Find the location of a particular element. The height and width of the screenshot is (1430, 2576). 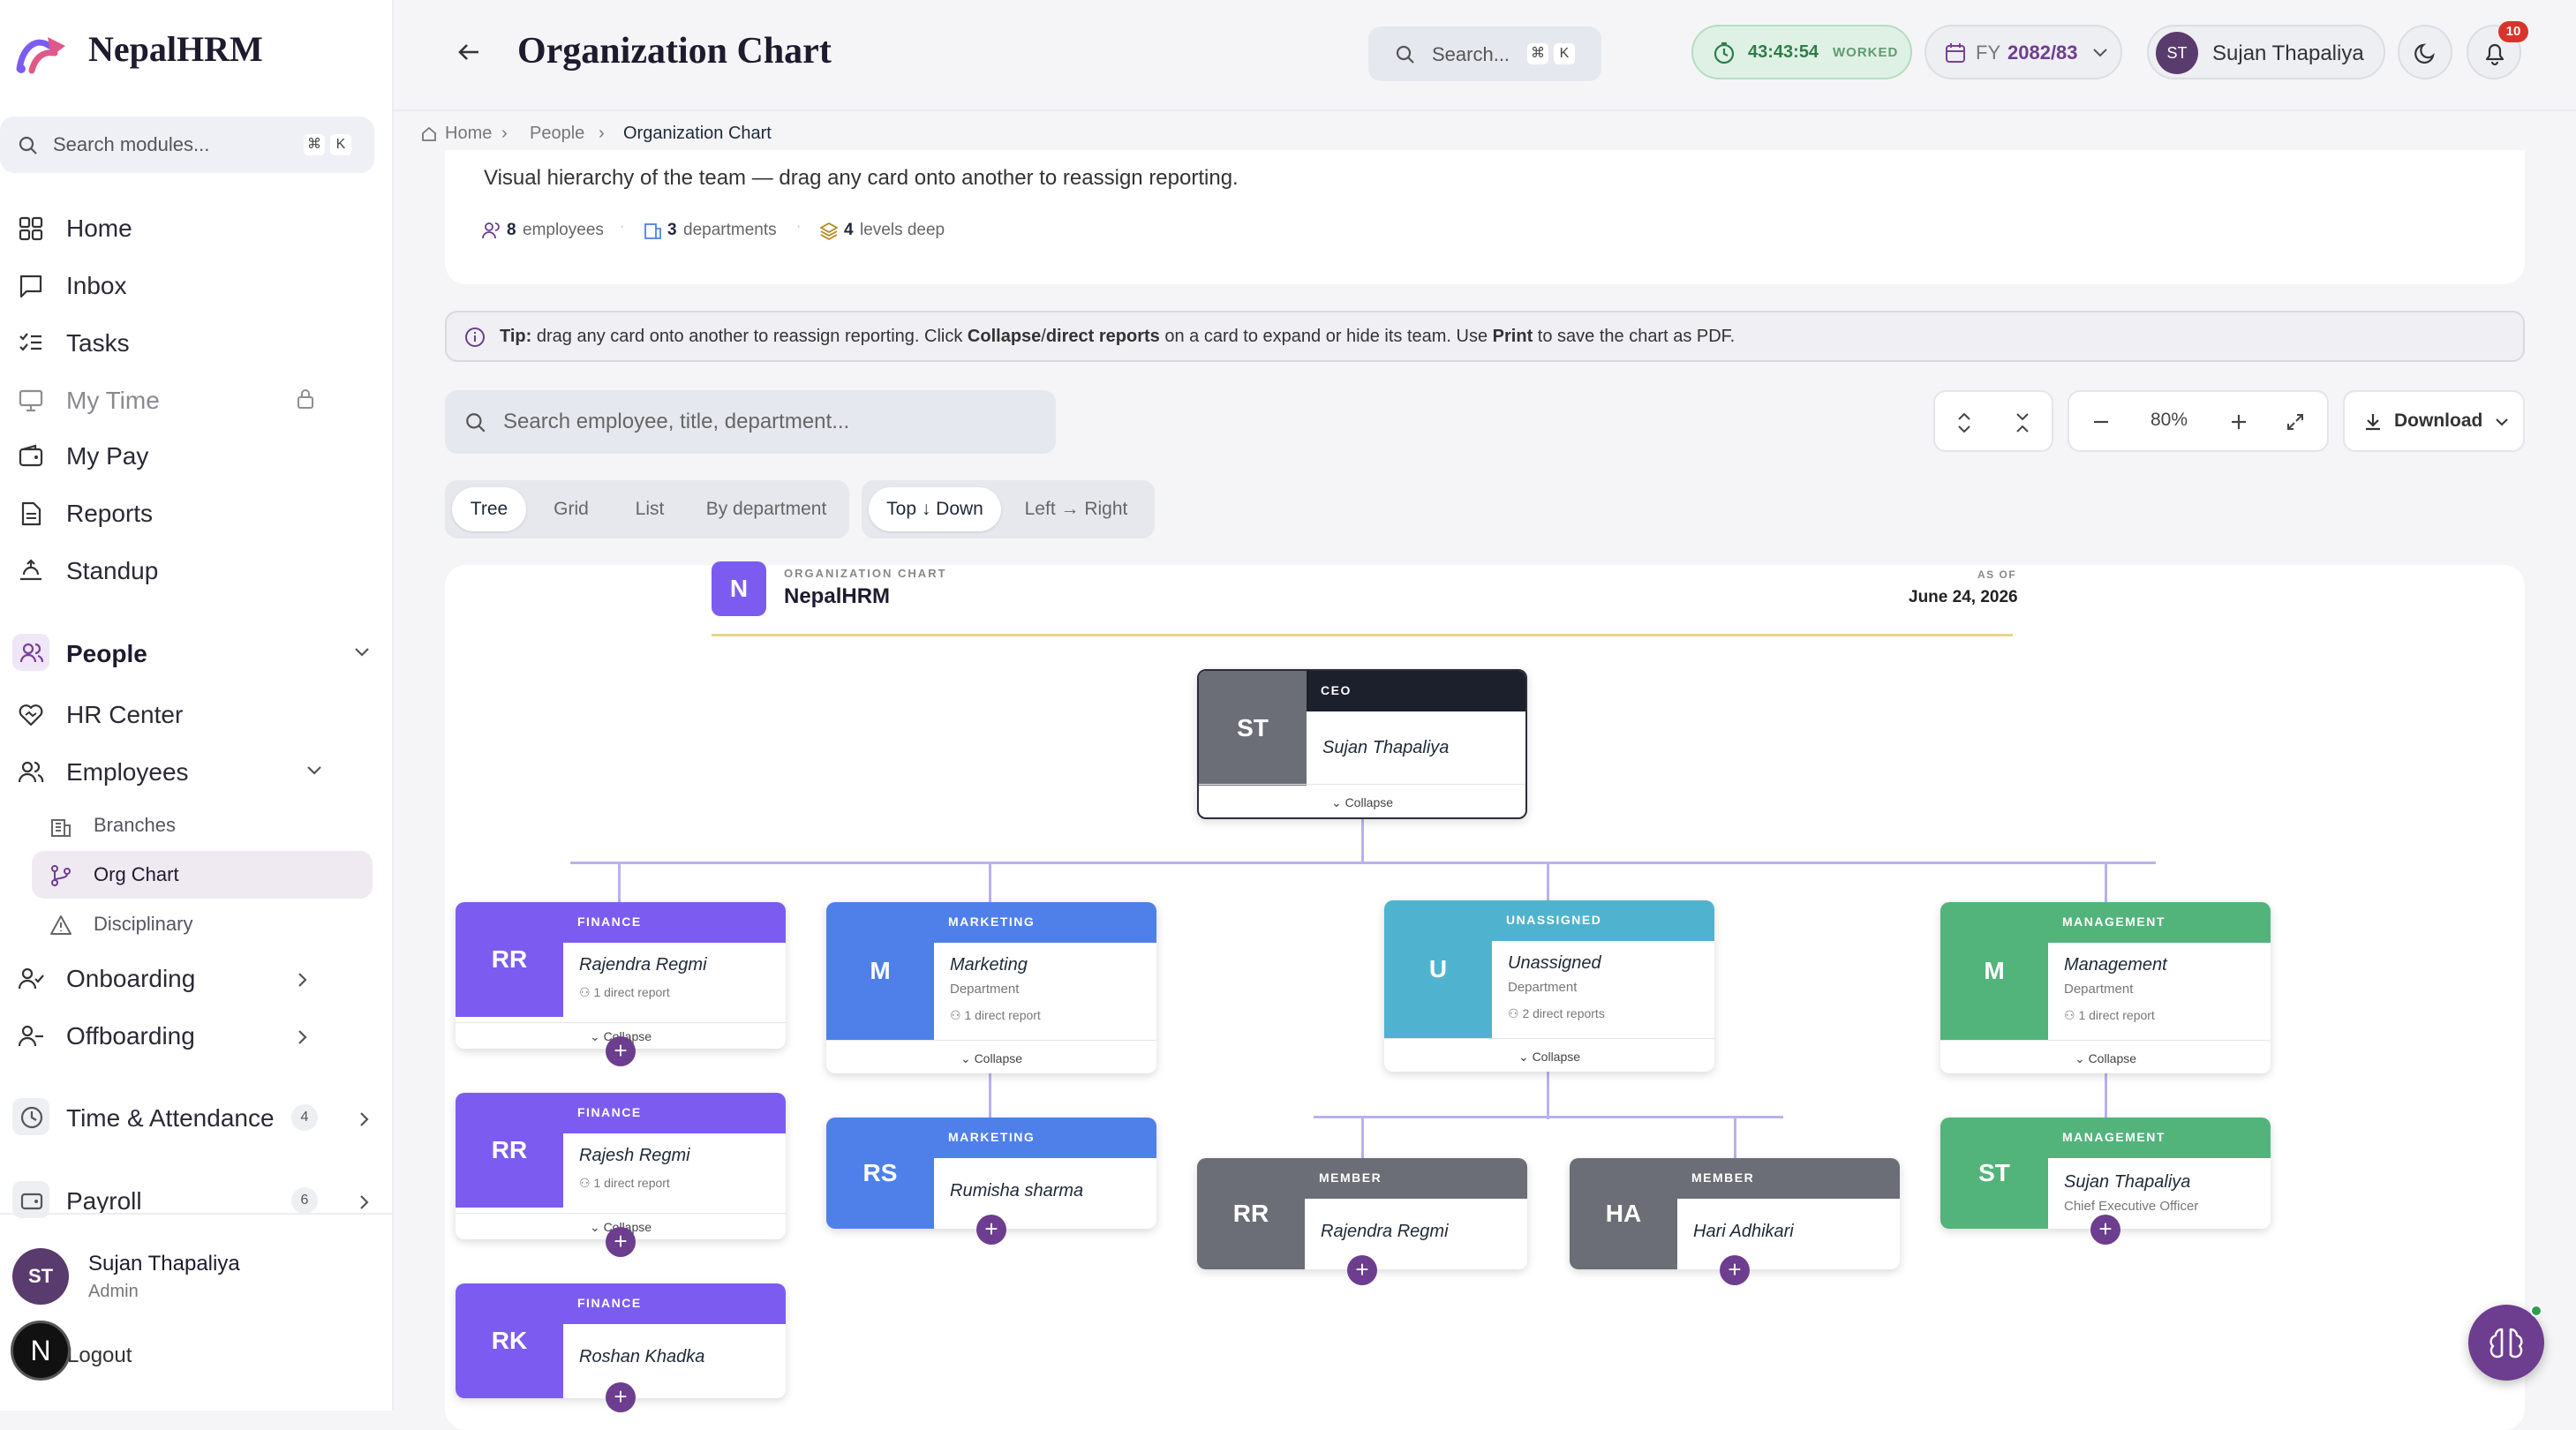

download-button: Download is located at coordinates (2434, 421).